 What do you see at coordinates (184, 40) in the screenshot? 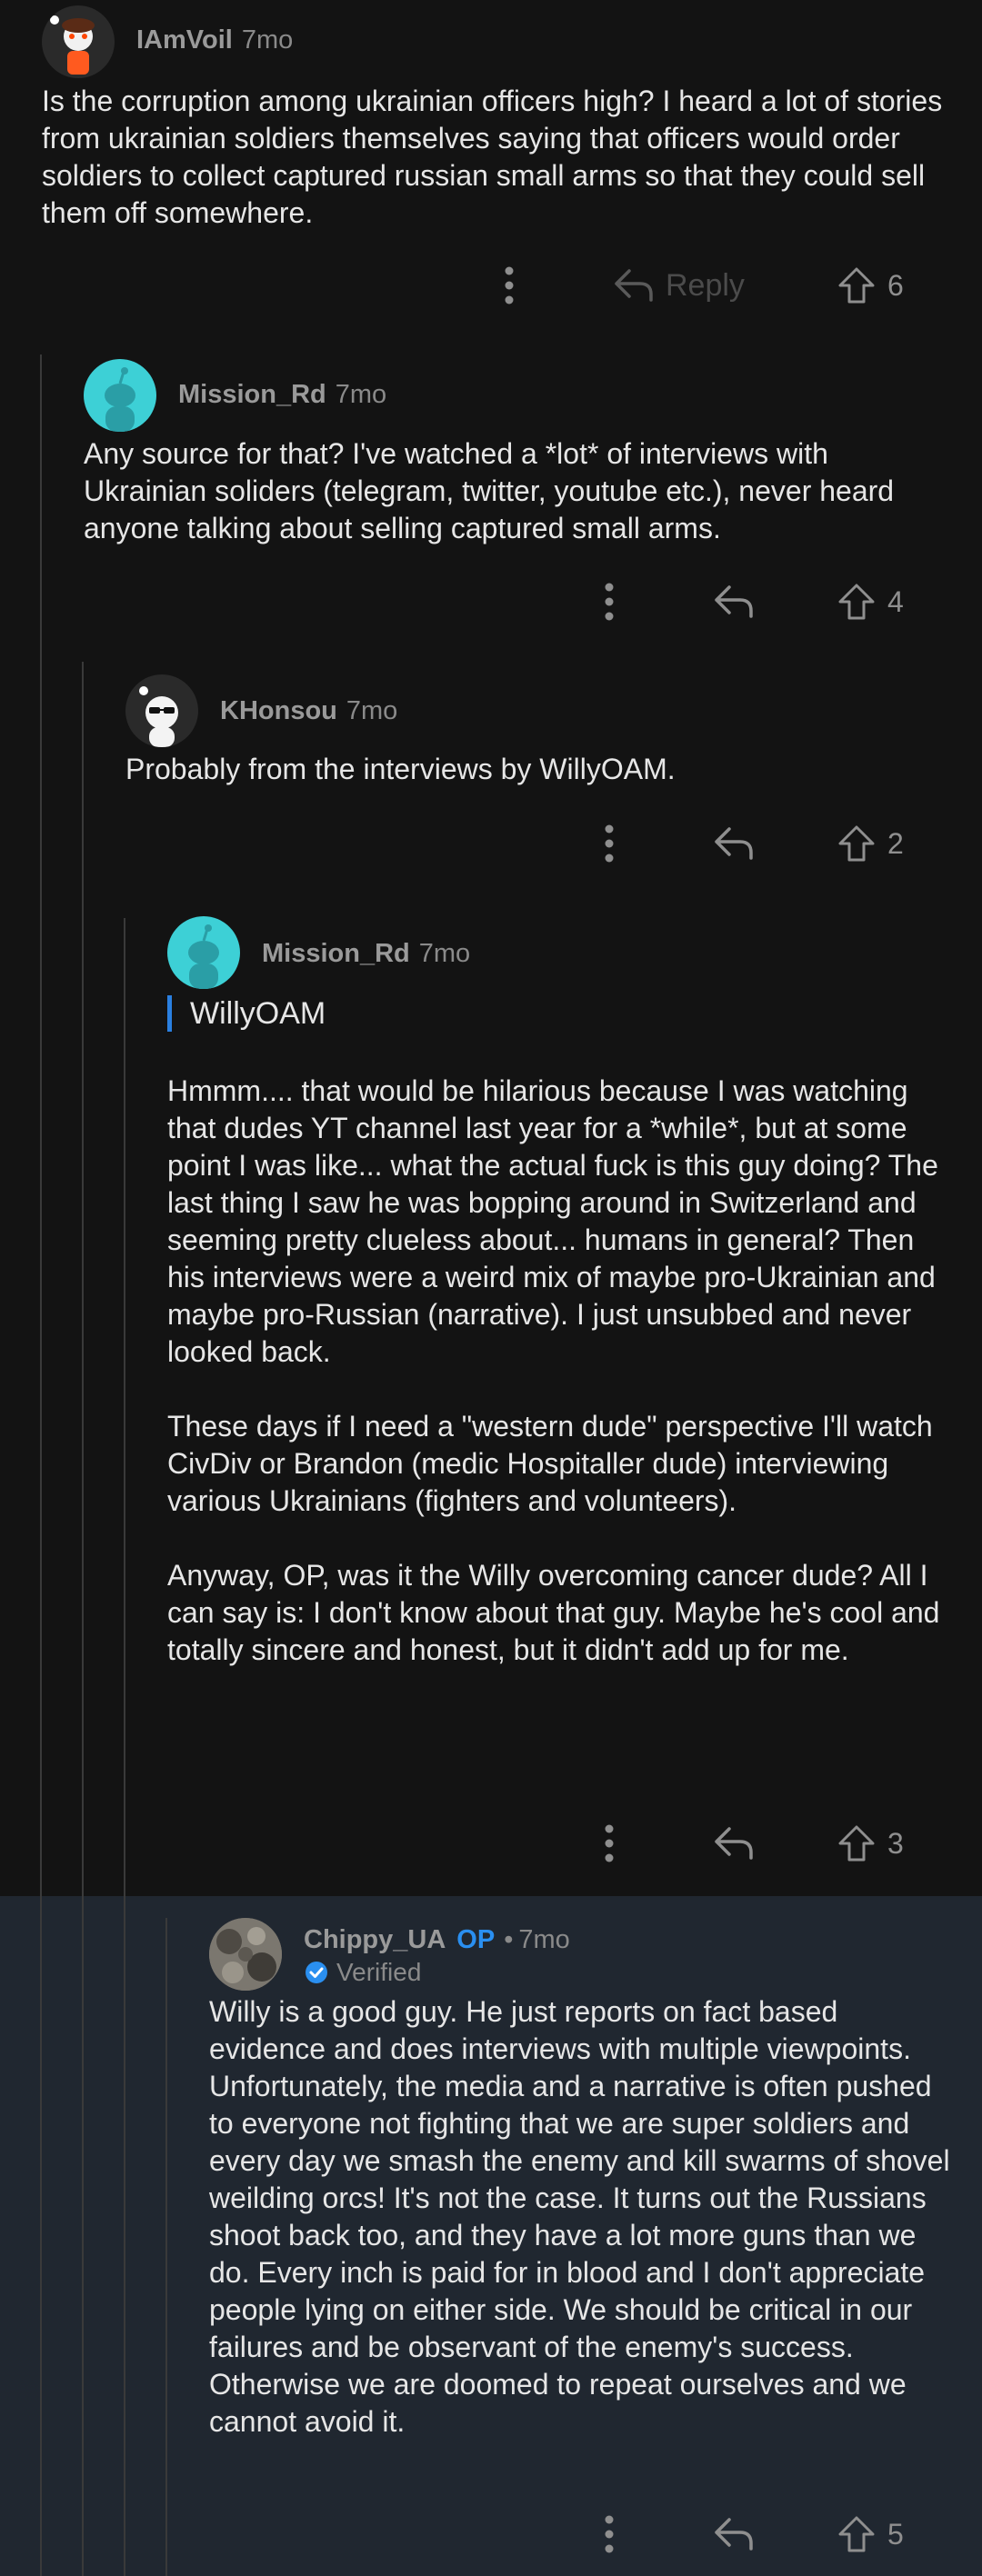
I see `username: IAmVoil` at bounding box center [184, 40].